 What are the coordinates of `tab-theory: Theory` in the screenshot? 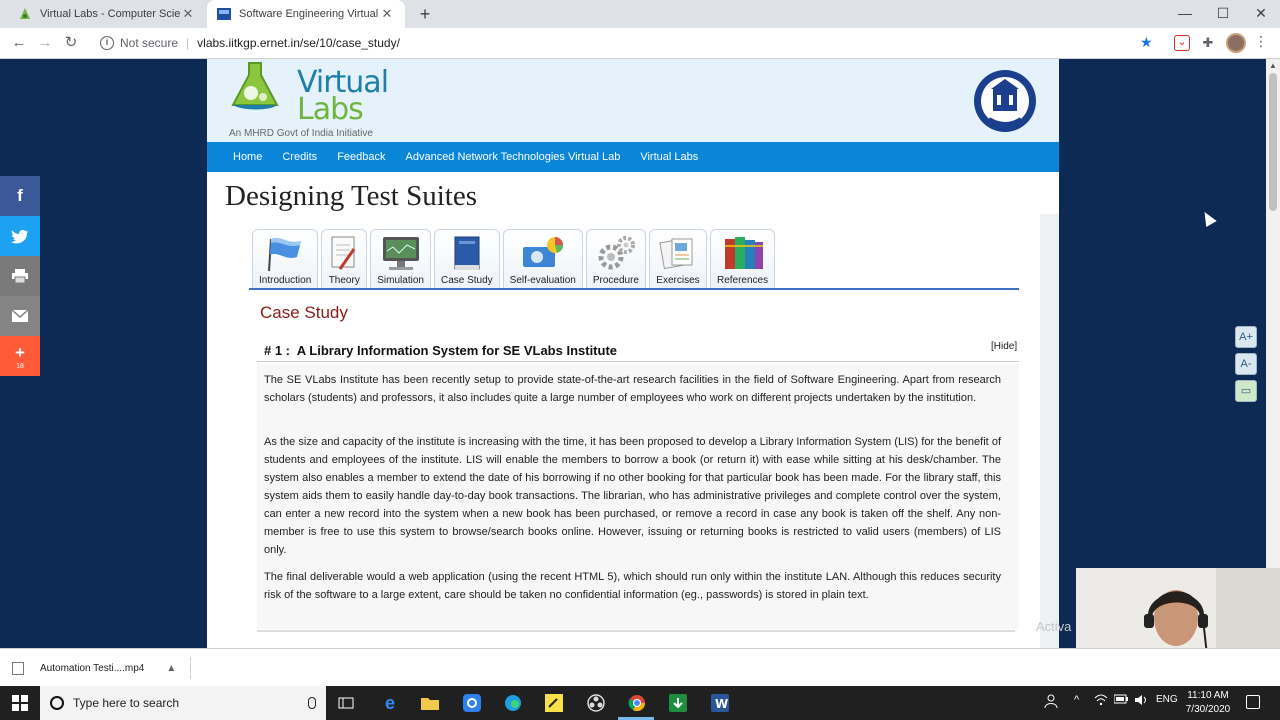 It's located at (344, 258).